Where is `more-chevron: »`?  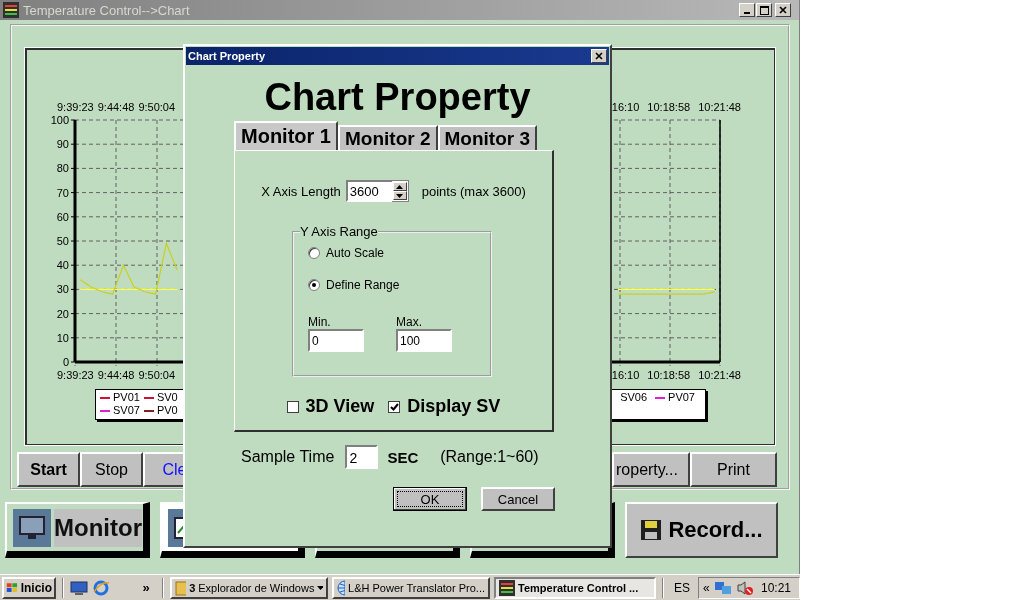 more-chevron: » is located at coordinates (146, 587).